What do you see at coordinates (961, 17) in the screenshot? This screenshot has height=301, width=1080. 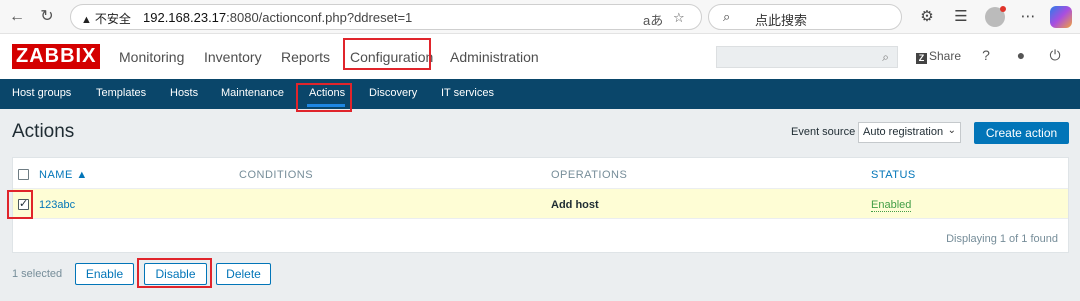 I see `favorites-list-icon: ☰` at bounding box center [961, 17].